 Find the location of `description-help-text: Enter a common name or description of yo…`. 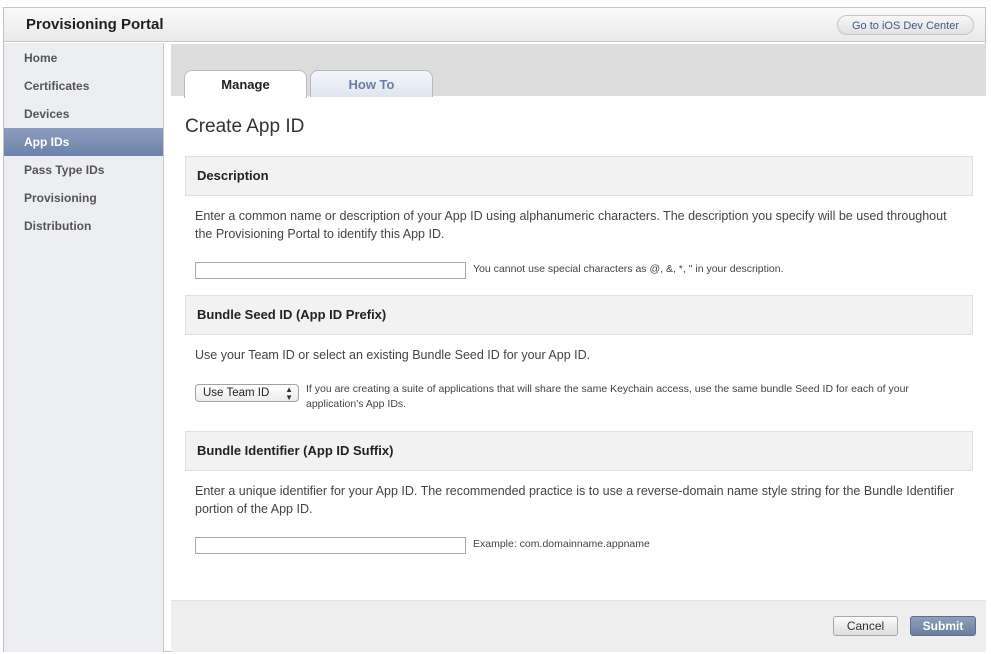

description-help-text: Enter a common name or description of yo… is located at coordinates (571, 225).